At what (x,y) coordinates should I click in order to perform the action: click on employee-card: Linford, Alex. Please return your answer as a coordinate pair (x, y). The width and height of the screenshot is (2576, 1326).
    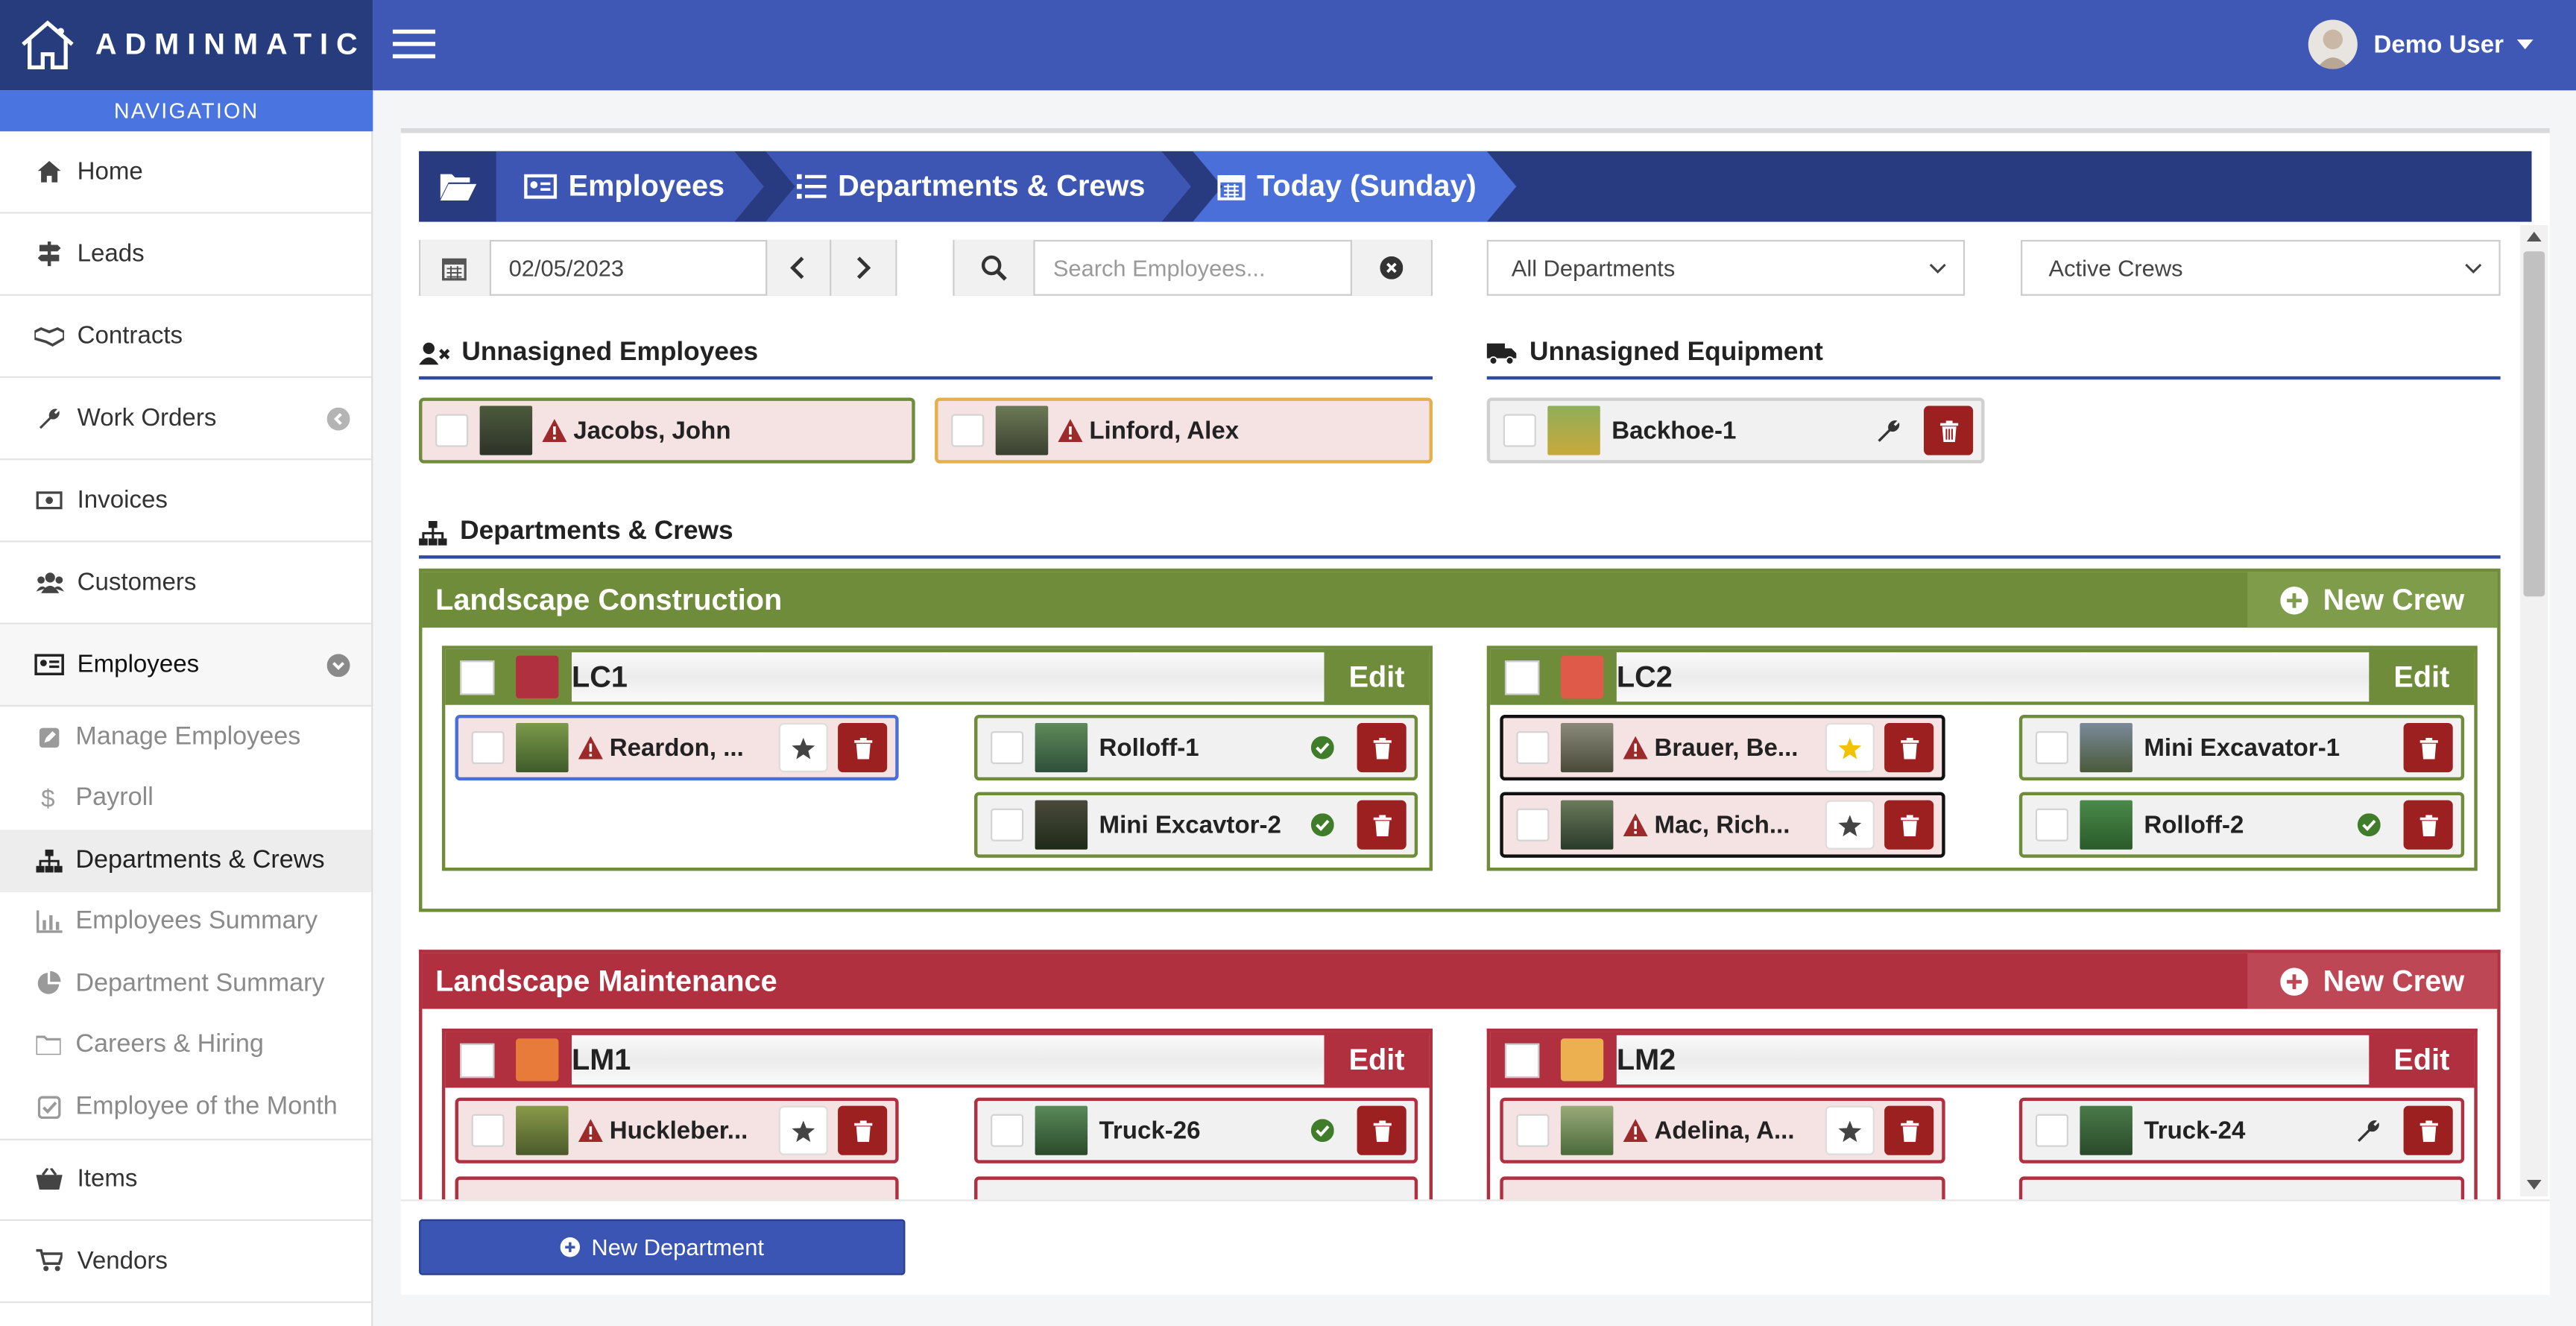
    Looking at the image, I should click on (1184, 430).